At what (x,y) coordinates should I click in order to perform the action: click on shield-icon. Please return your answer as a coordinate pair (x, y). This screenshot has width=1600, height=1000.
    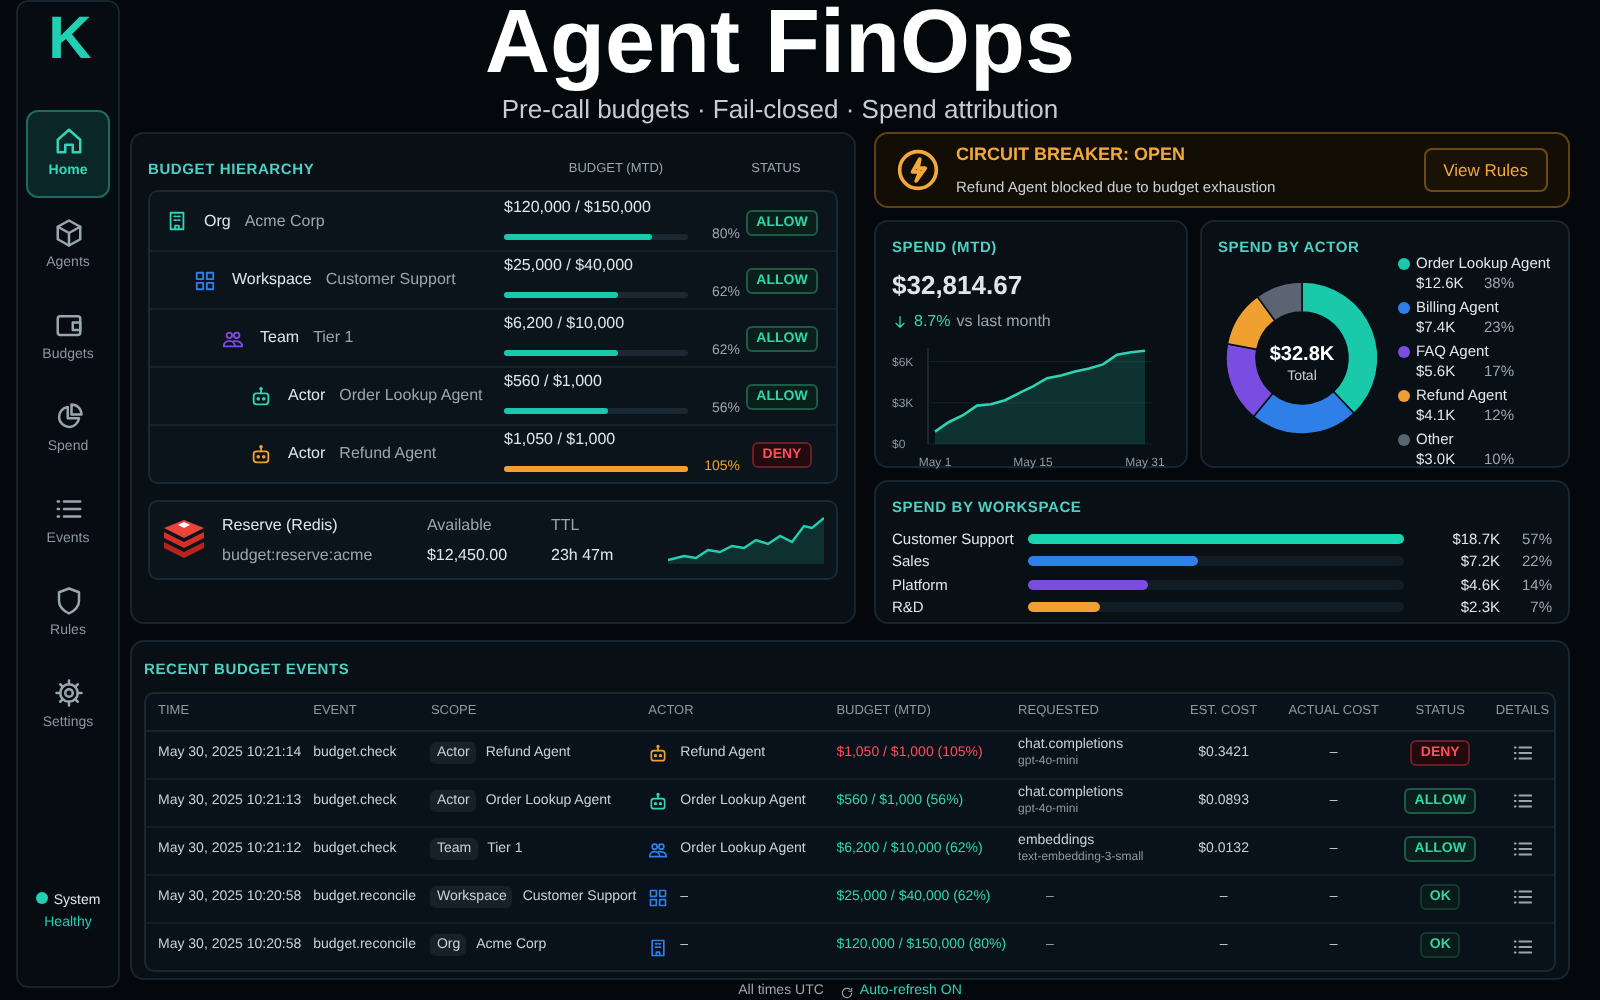
    Looking at the image, I should click on (68, 600).